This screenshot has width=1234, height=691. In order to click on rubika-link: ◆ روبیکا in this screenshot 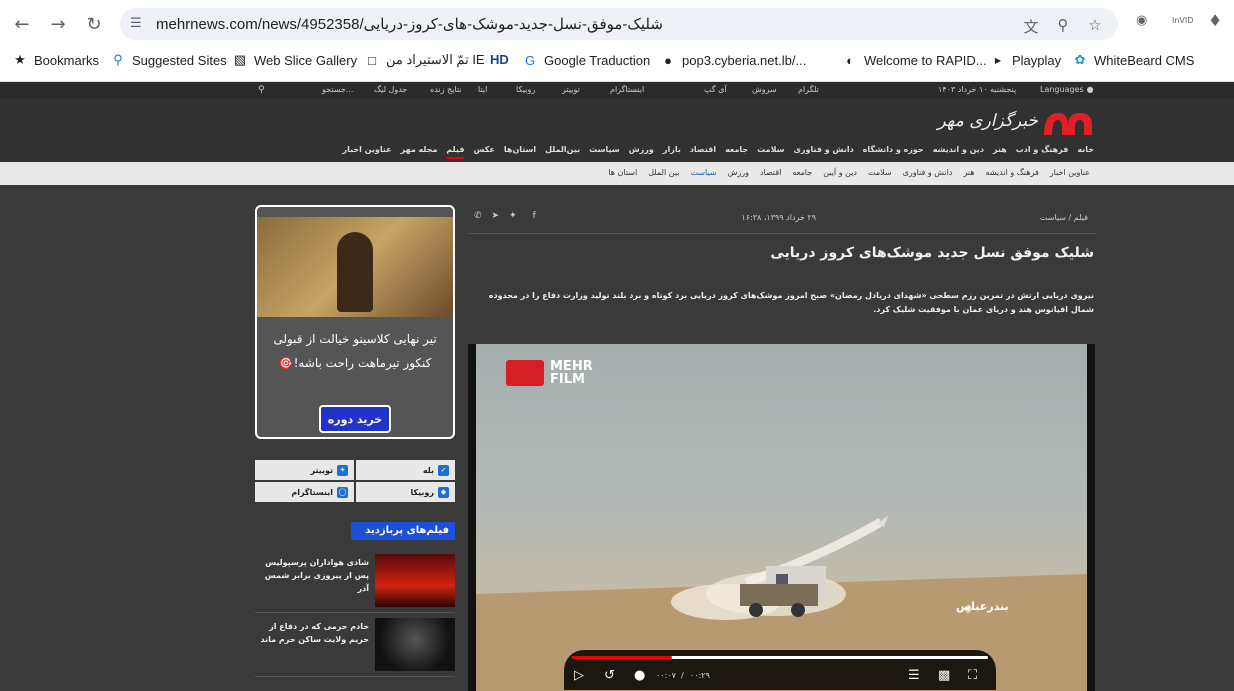, I will do `click(405, 492)`.